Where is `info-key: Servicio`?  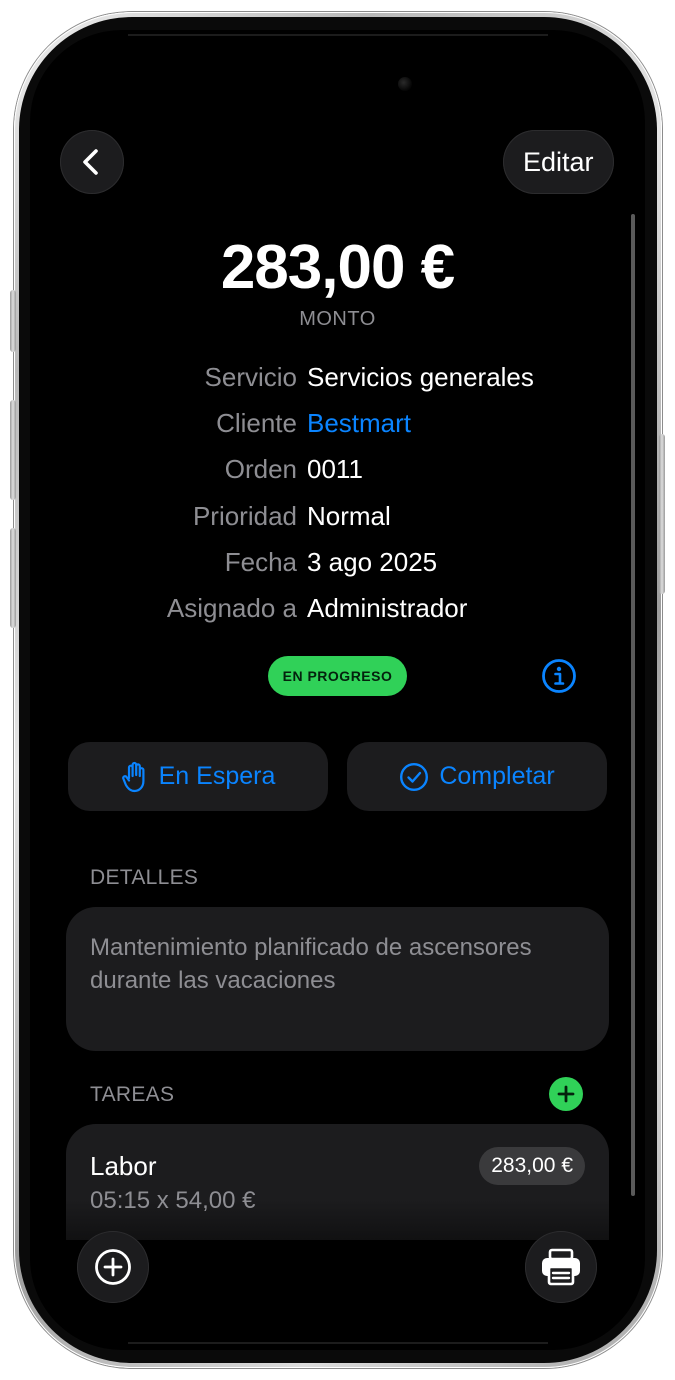
info-key: Servicio is located at coordinates (250, 377).